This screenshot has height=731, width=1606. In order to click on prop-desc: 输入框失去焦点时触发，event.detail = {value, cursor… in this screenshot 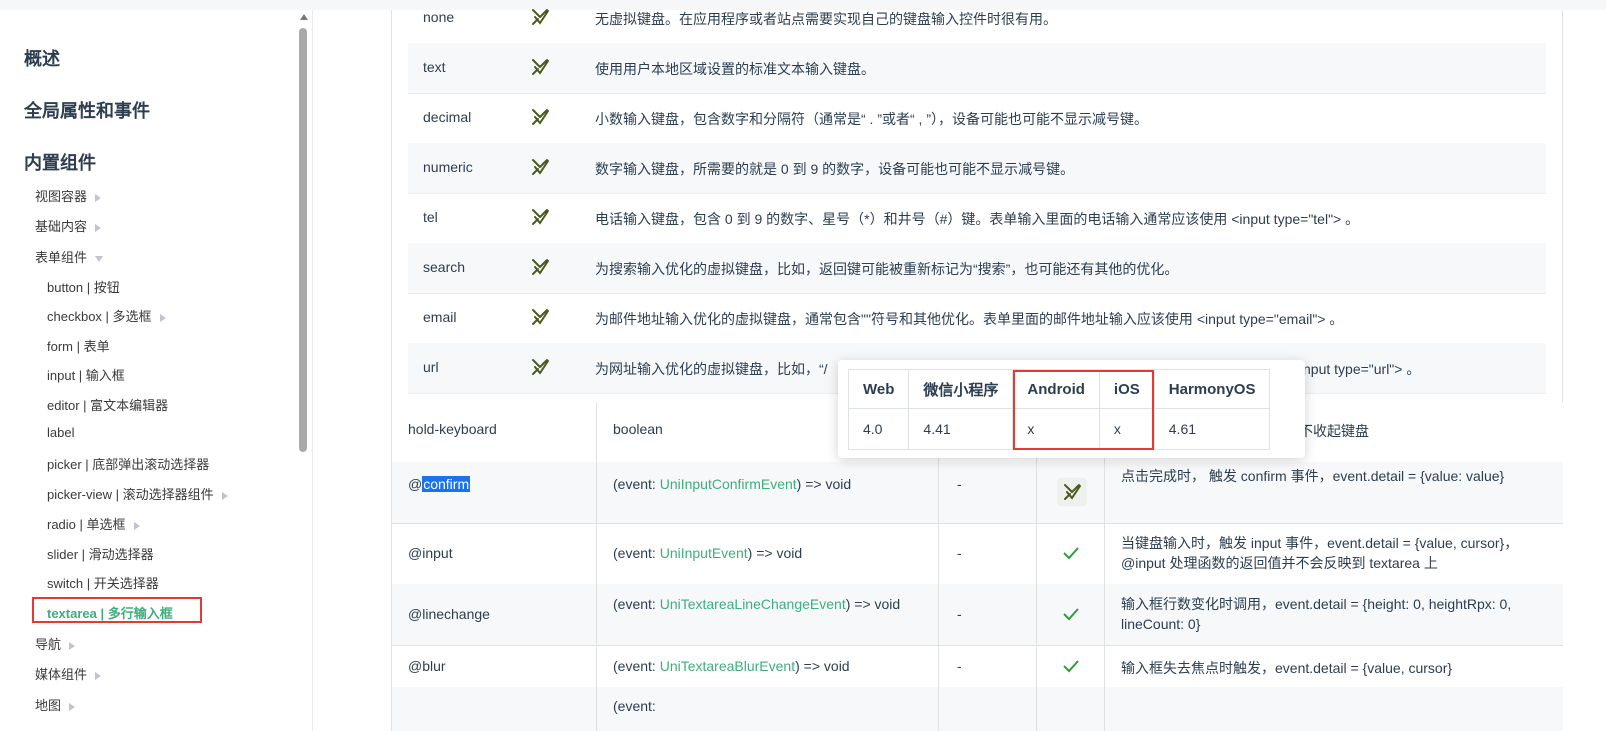, I will do `click(1287, 668)`.